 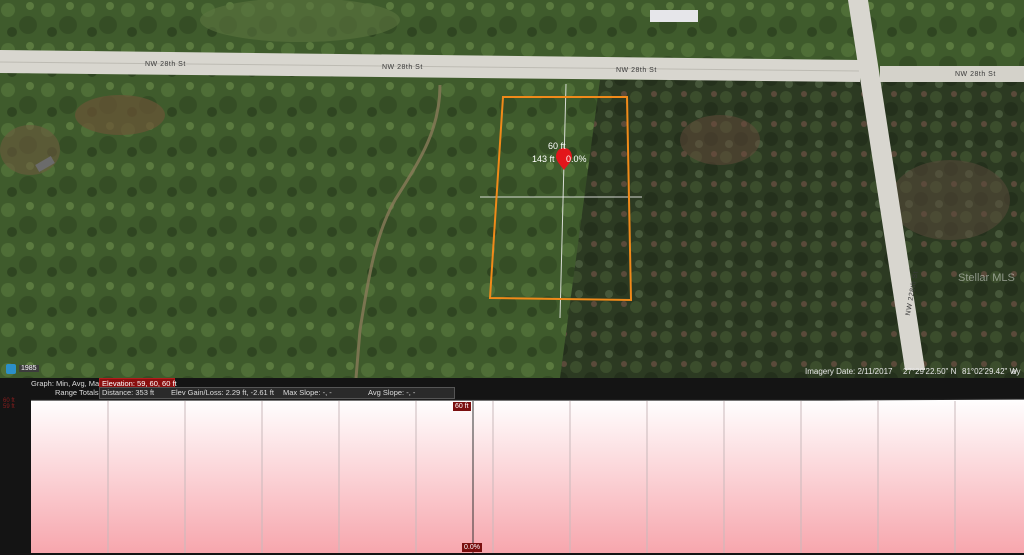 What do you see at coordinates (990, 371) in the screenshot?
I see `longitude: 81°02'29.42" W` at bounding box center [990, 371].